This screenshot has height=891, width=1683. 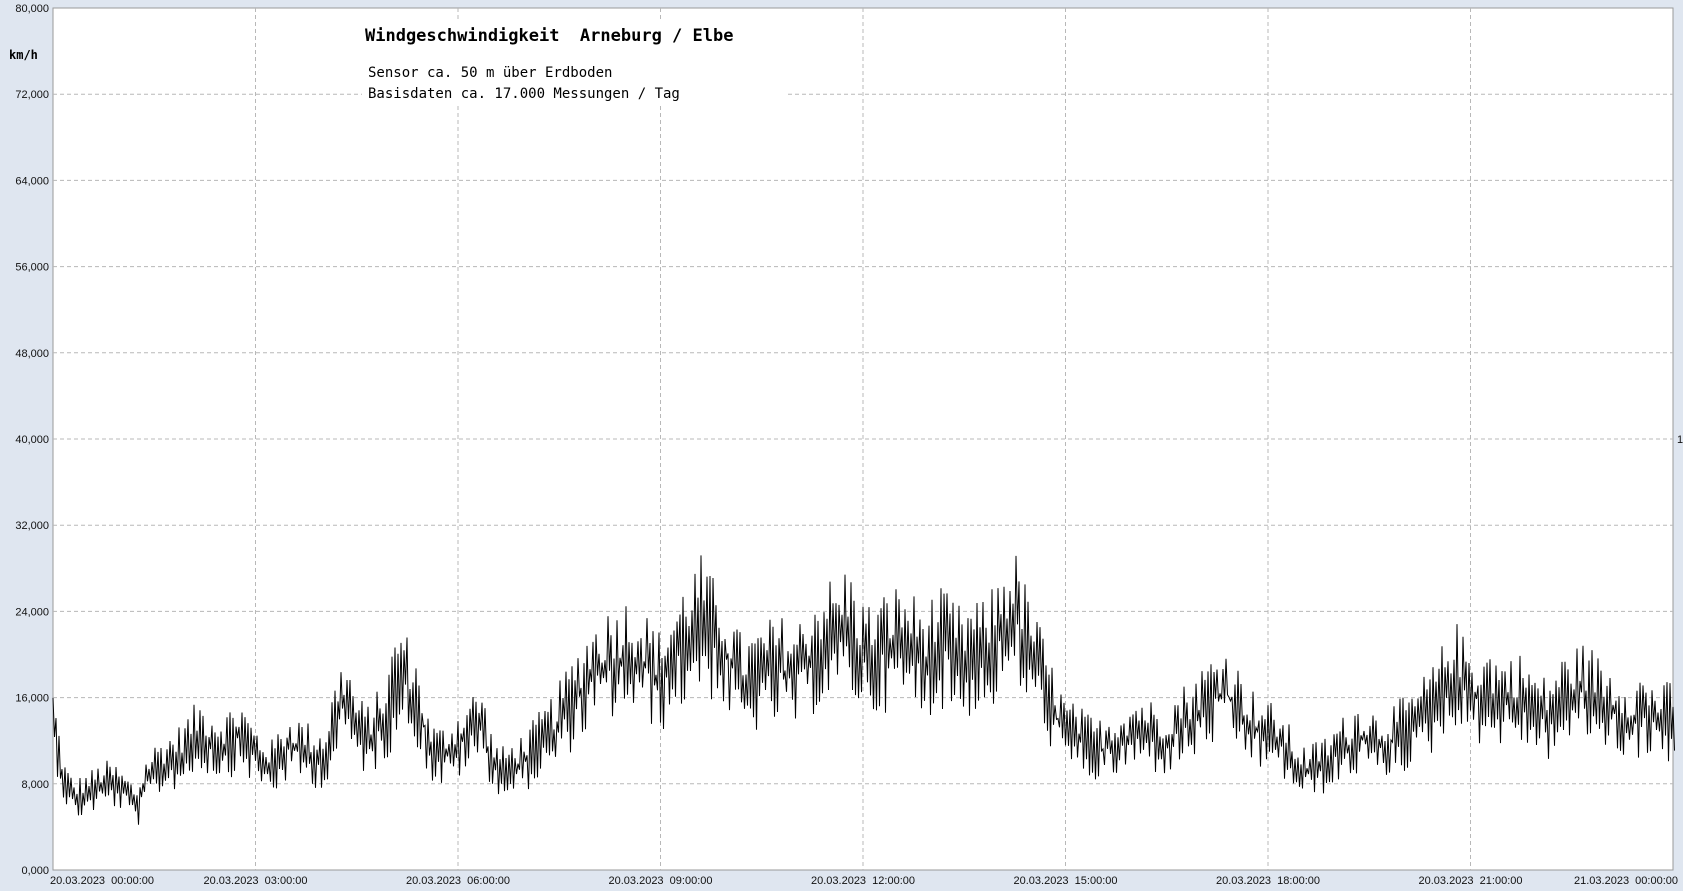 I want to click on y-tick-label: 80,000, so click(x=32, y=9).